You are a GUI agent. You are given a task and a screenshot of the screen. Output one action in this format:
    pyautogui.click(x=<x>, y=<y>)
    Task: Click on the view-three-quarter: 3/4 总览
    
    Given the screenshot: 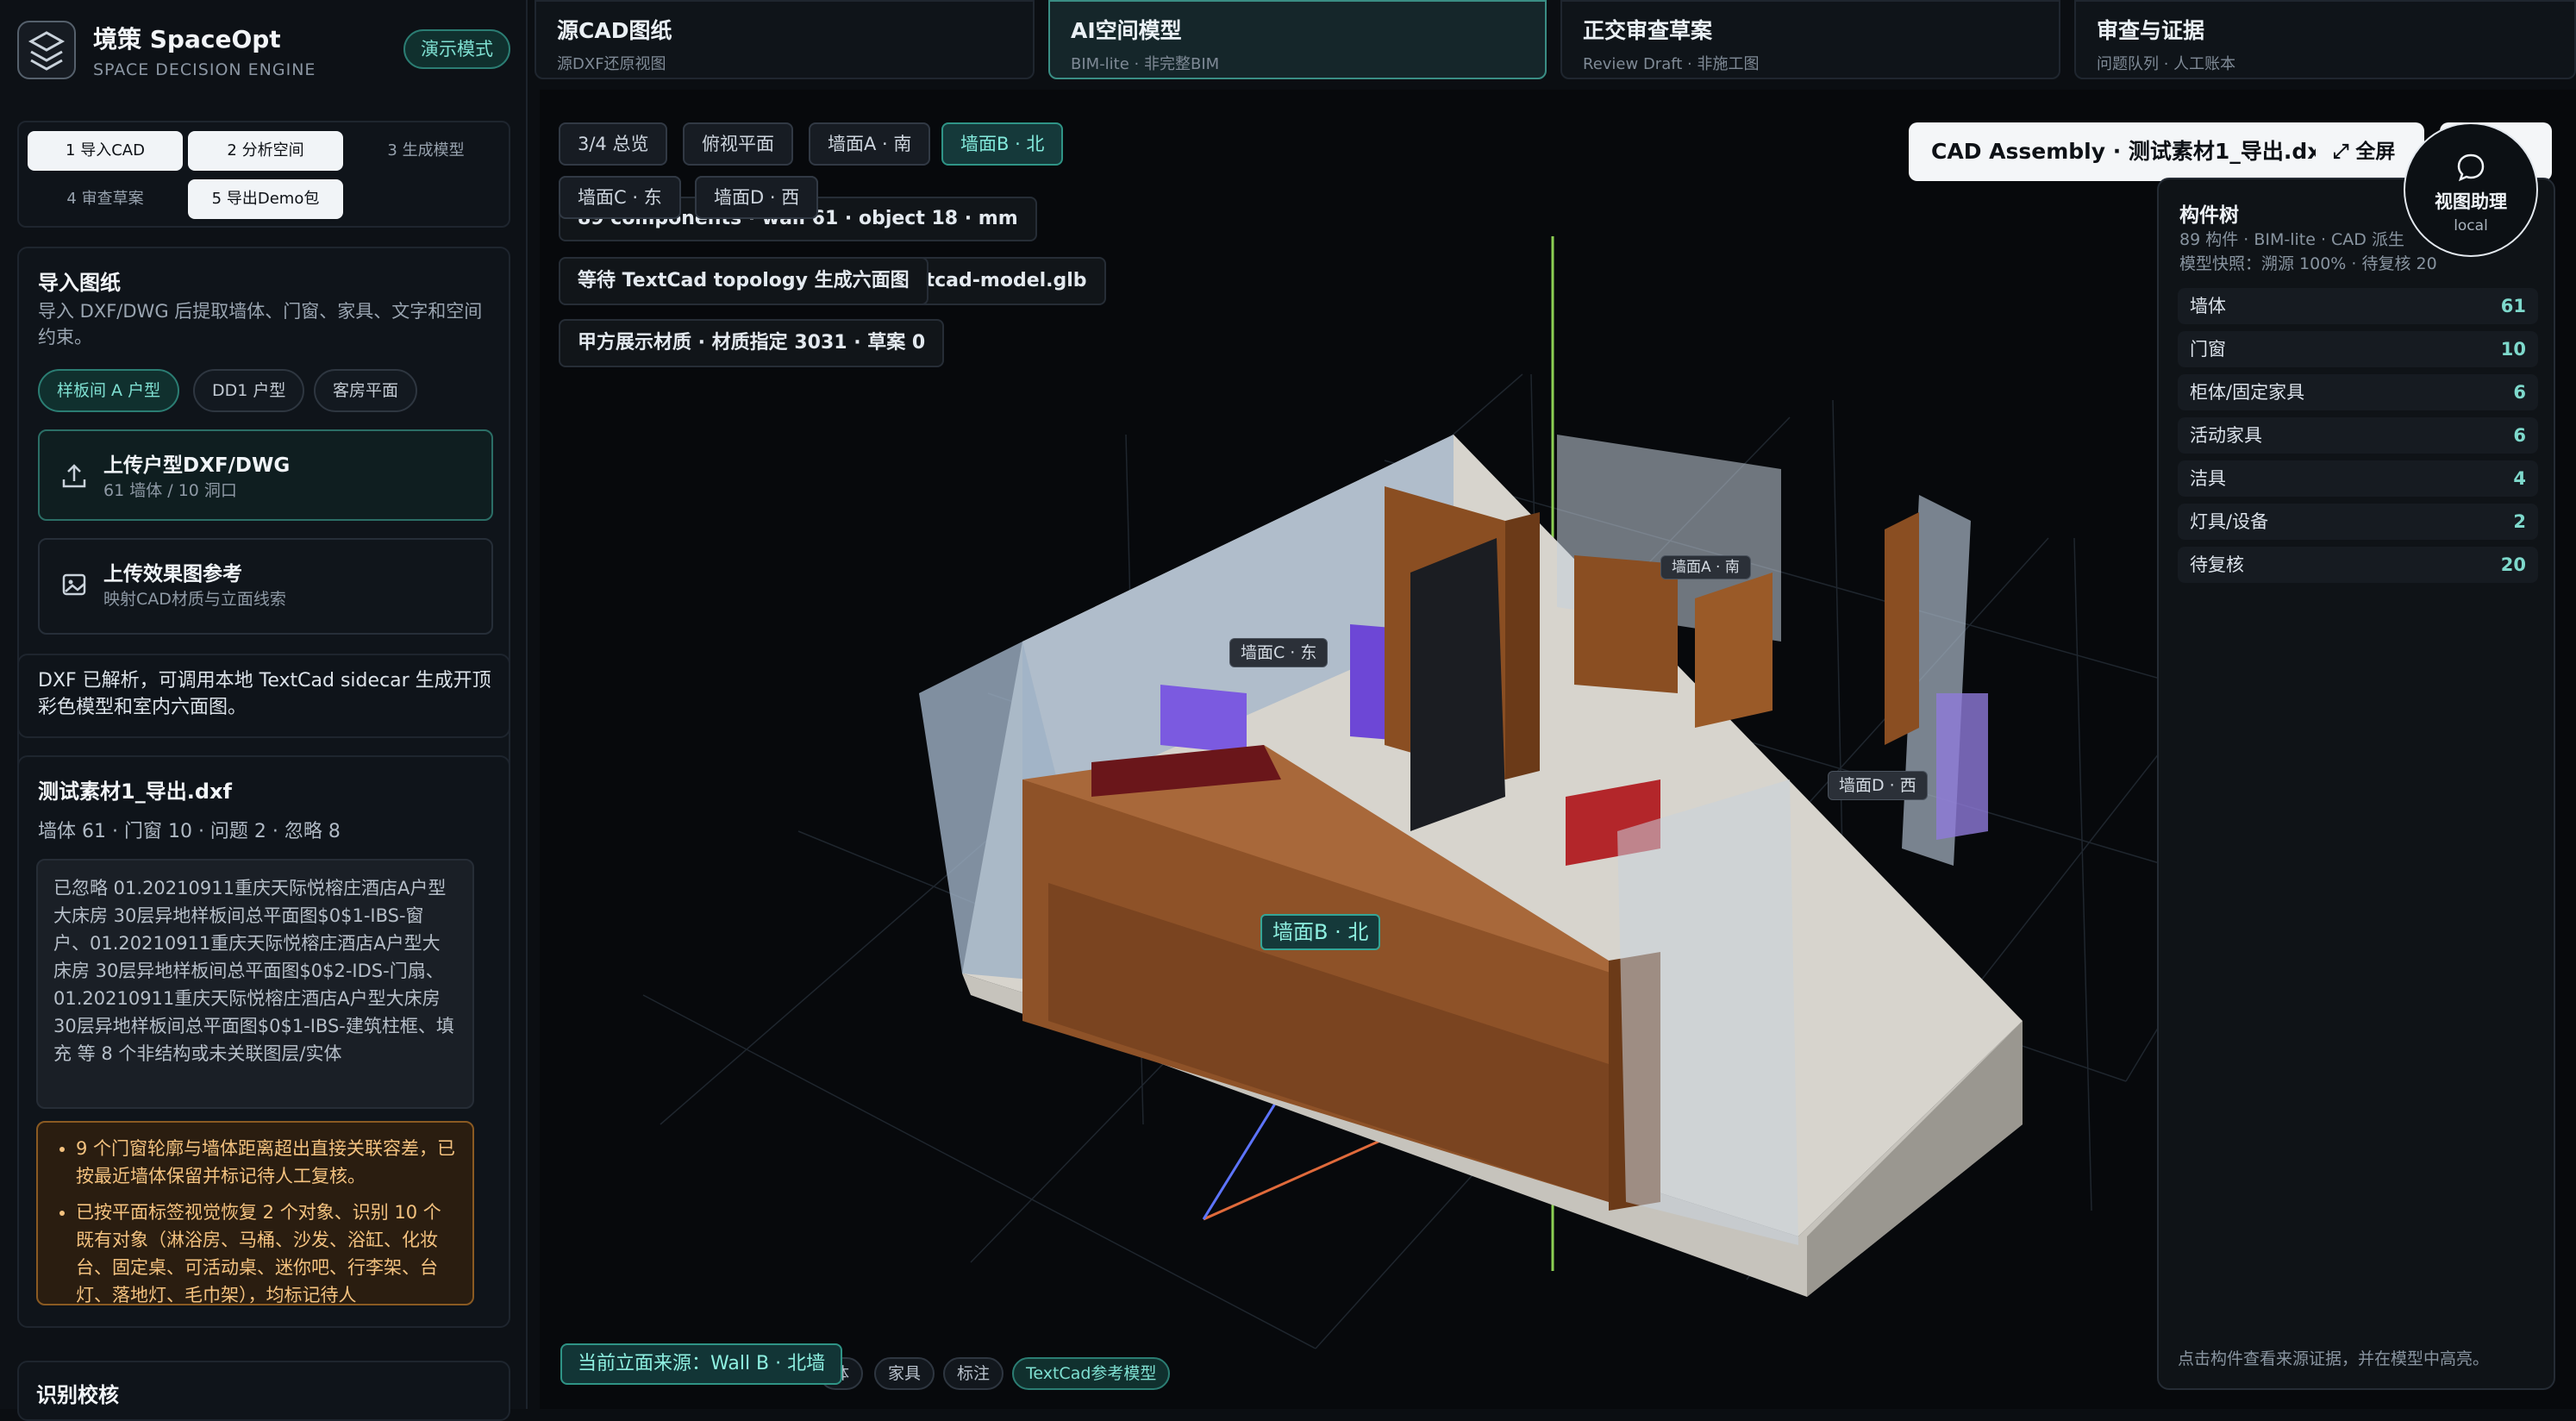 What is the action you would take?
    pyautogui.click(x=613, y=144)
    